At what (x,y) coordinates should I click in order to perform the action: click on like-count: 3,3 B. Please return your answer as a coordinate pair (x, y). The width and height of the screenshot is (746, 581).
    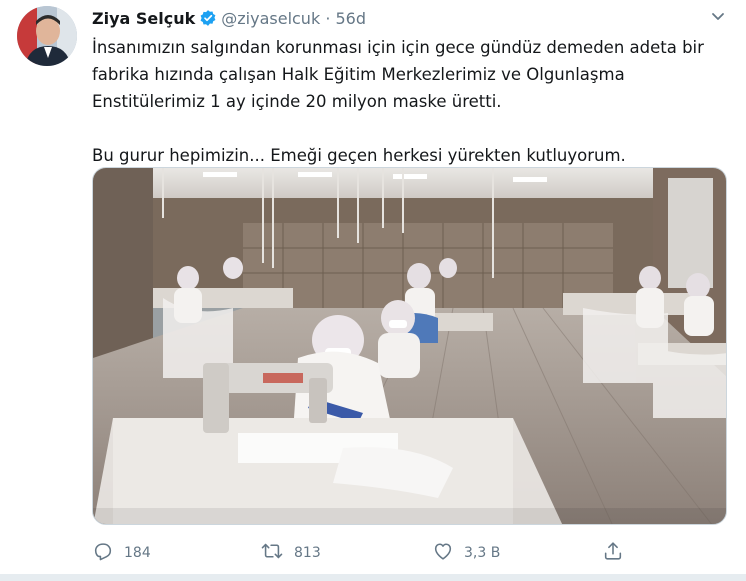
    Looking at the image, I should click on (482, 553).